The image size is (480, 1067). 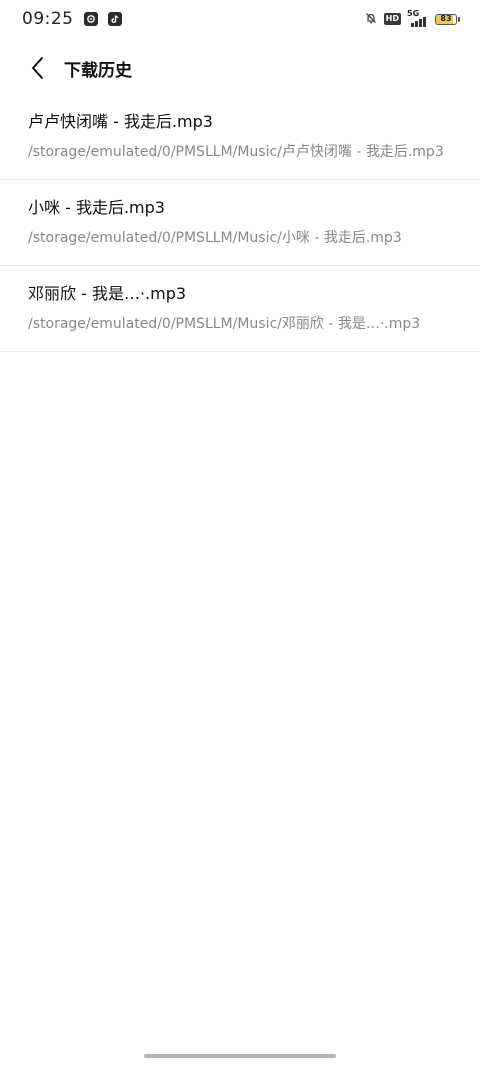 What do you see at coordinates (392, 19) in the screenshot?
I see `hd-voice-badge: HD` at bounding box center [392, 19].